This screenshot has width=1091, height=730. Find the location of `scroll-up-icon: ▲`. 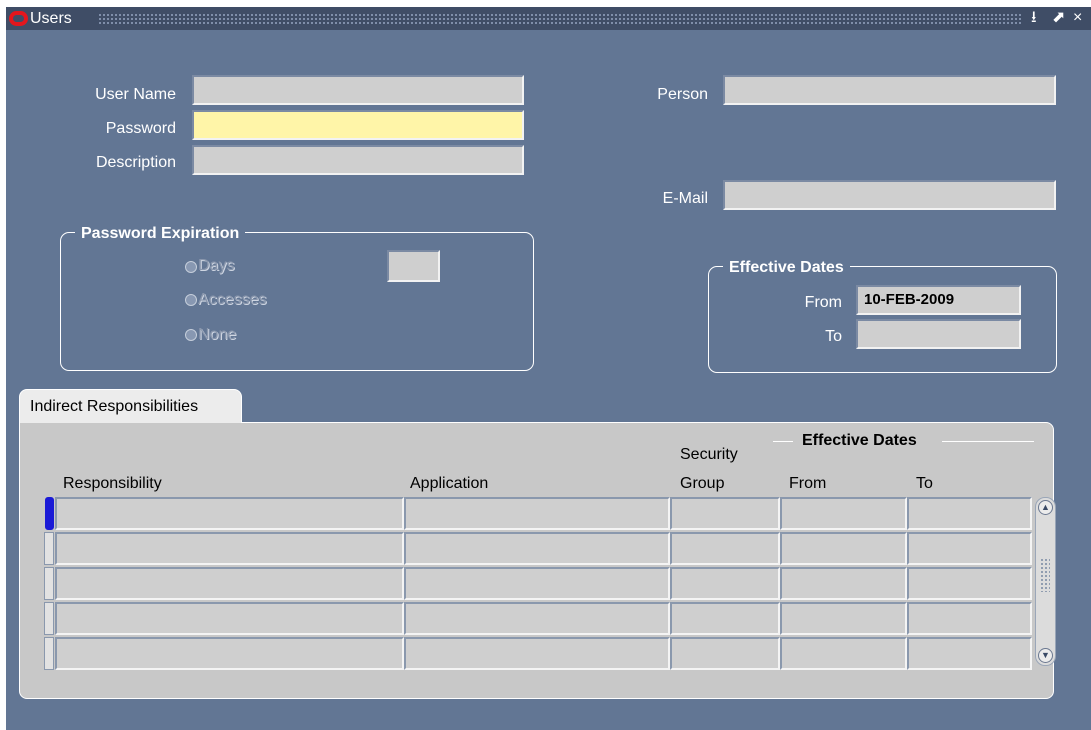

scroll-up-icon: ▲ is located at coordinates (1045, 507).